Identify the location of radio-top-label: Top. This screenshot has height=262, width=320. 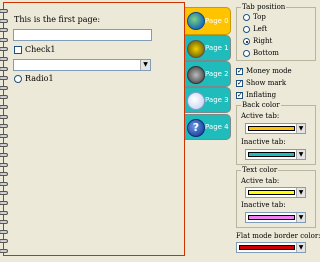
(259, 17).